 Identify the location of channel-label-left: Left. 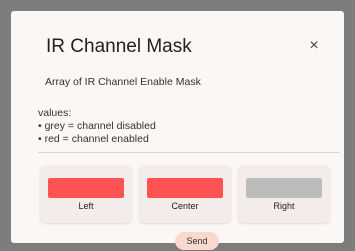
(86, 206).